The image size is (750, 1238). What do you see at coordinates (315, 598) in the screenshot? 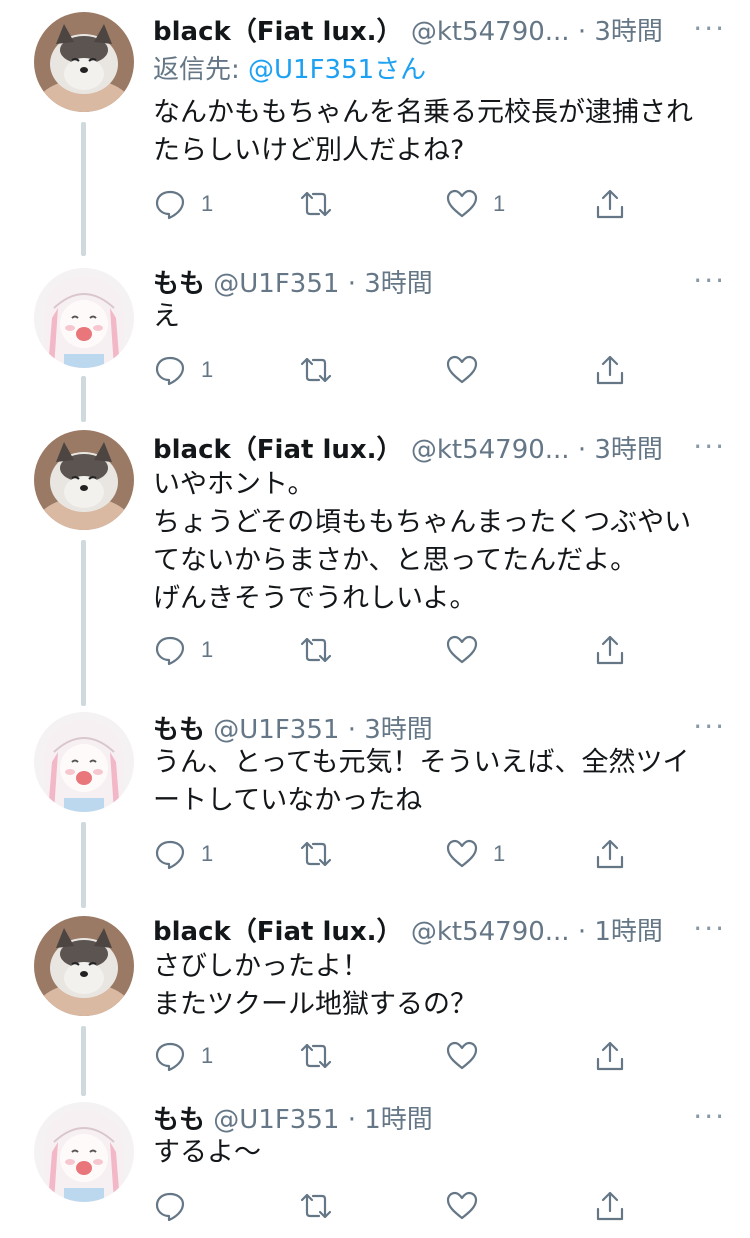
I see `tweet-text-line: げんきそうでうれしいよ。` at bounding box center [315, 598].